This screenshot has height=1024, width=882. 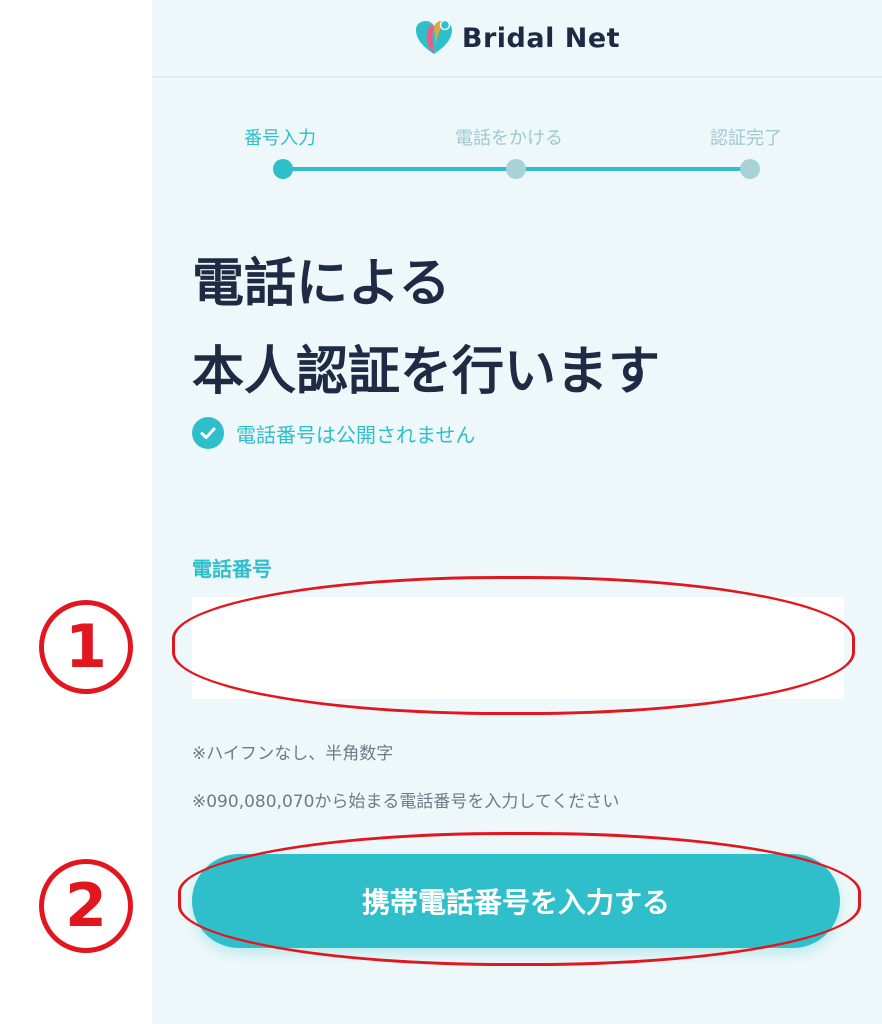 What do you see at coordinates (517, 155) in the screenshot?
I see `progress-stepper: 番号入力 電話をかける 認証完了` at bounding box center [517, 155].